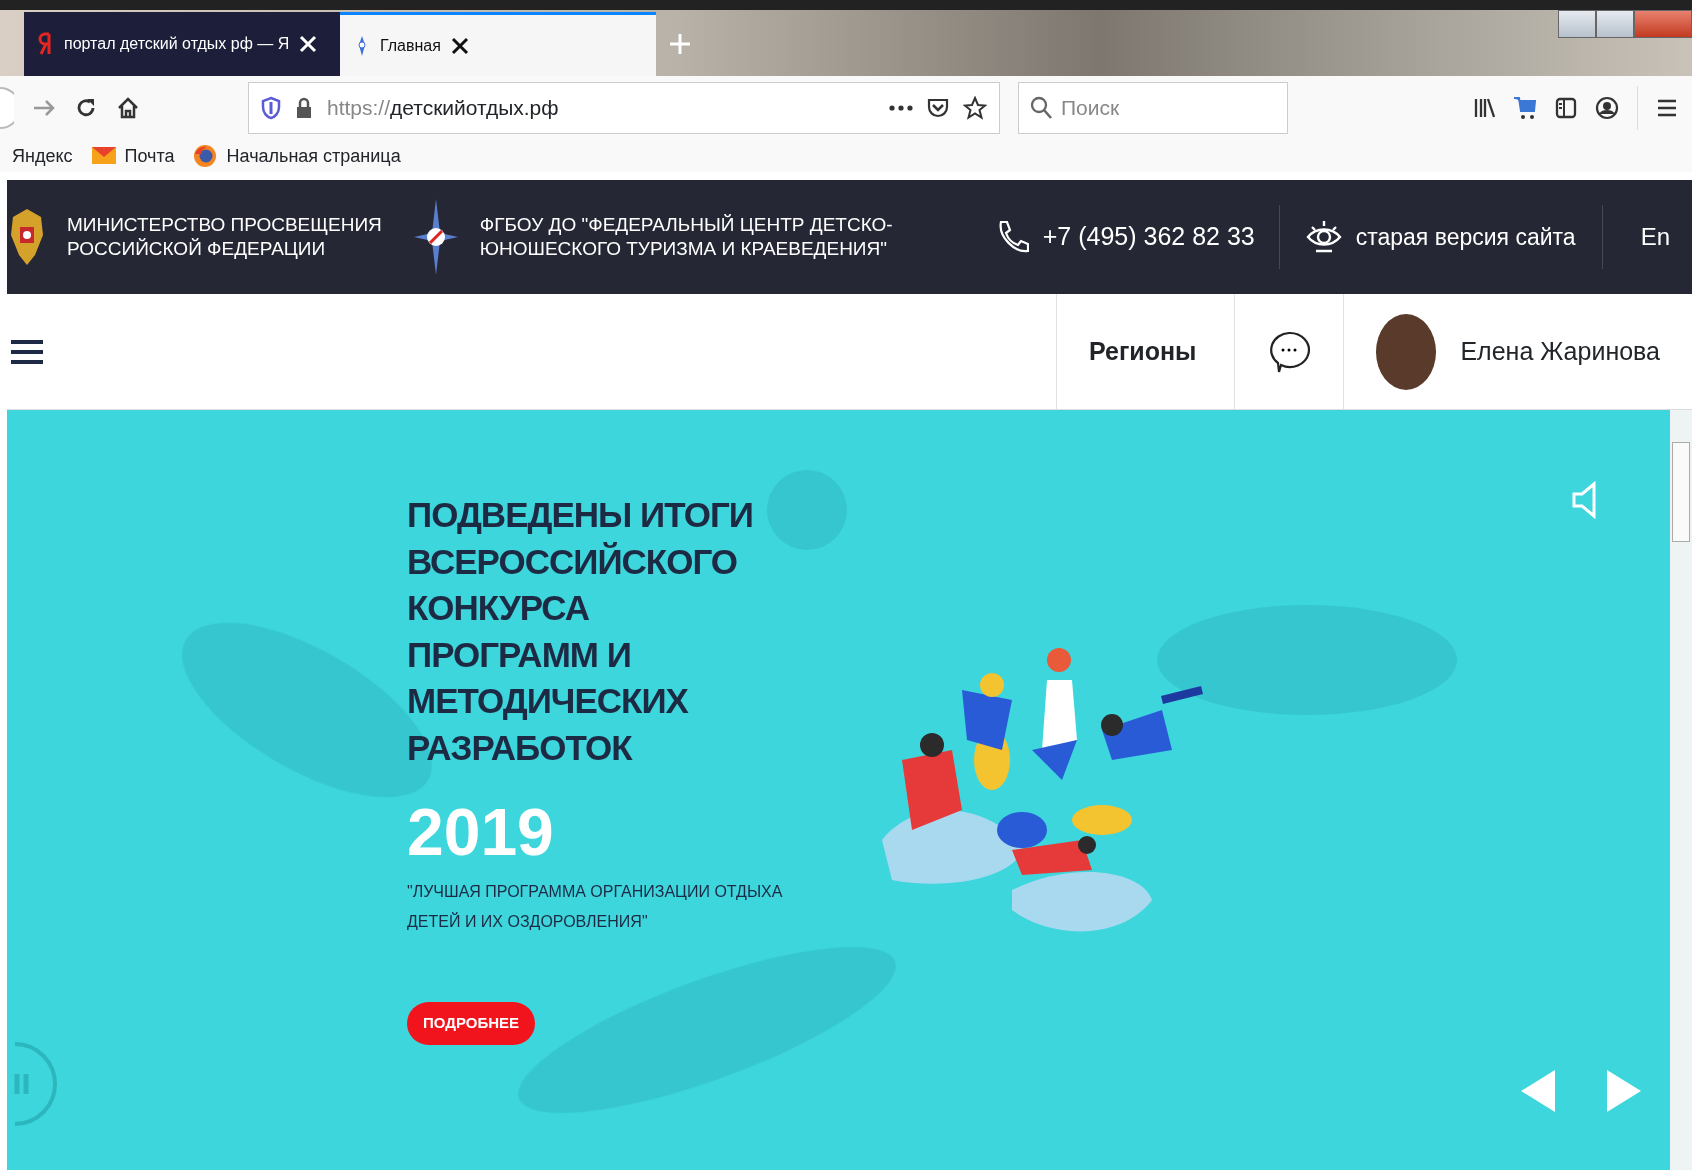  Describe the element at coordinates (498, 44) in the screenshot. I see `browser-tab: Главная` at that location.